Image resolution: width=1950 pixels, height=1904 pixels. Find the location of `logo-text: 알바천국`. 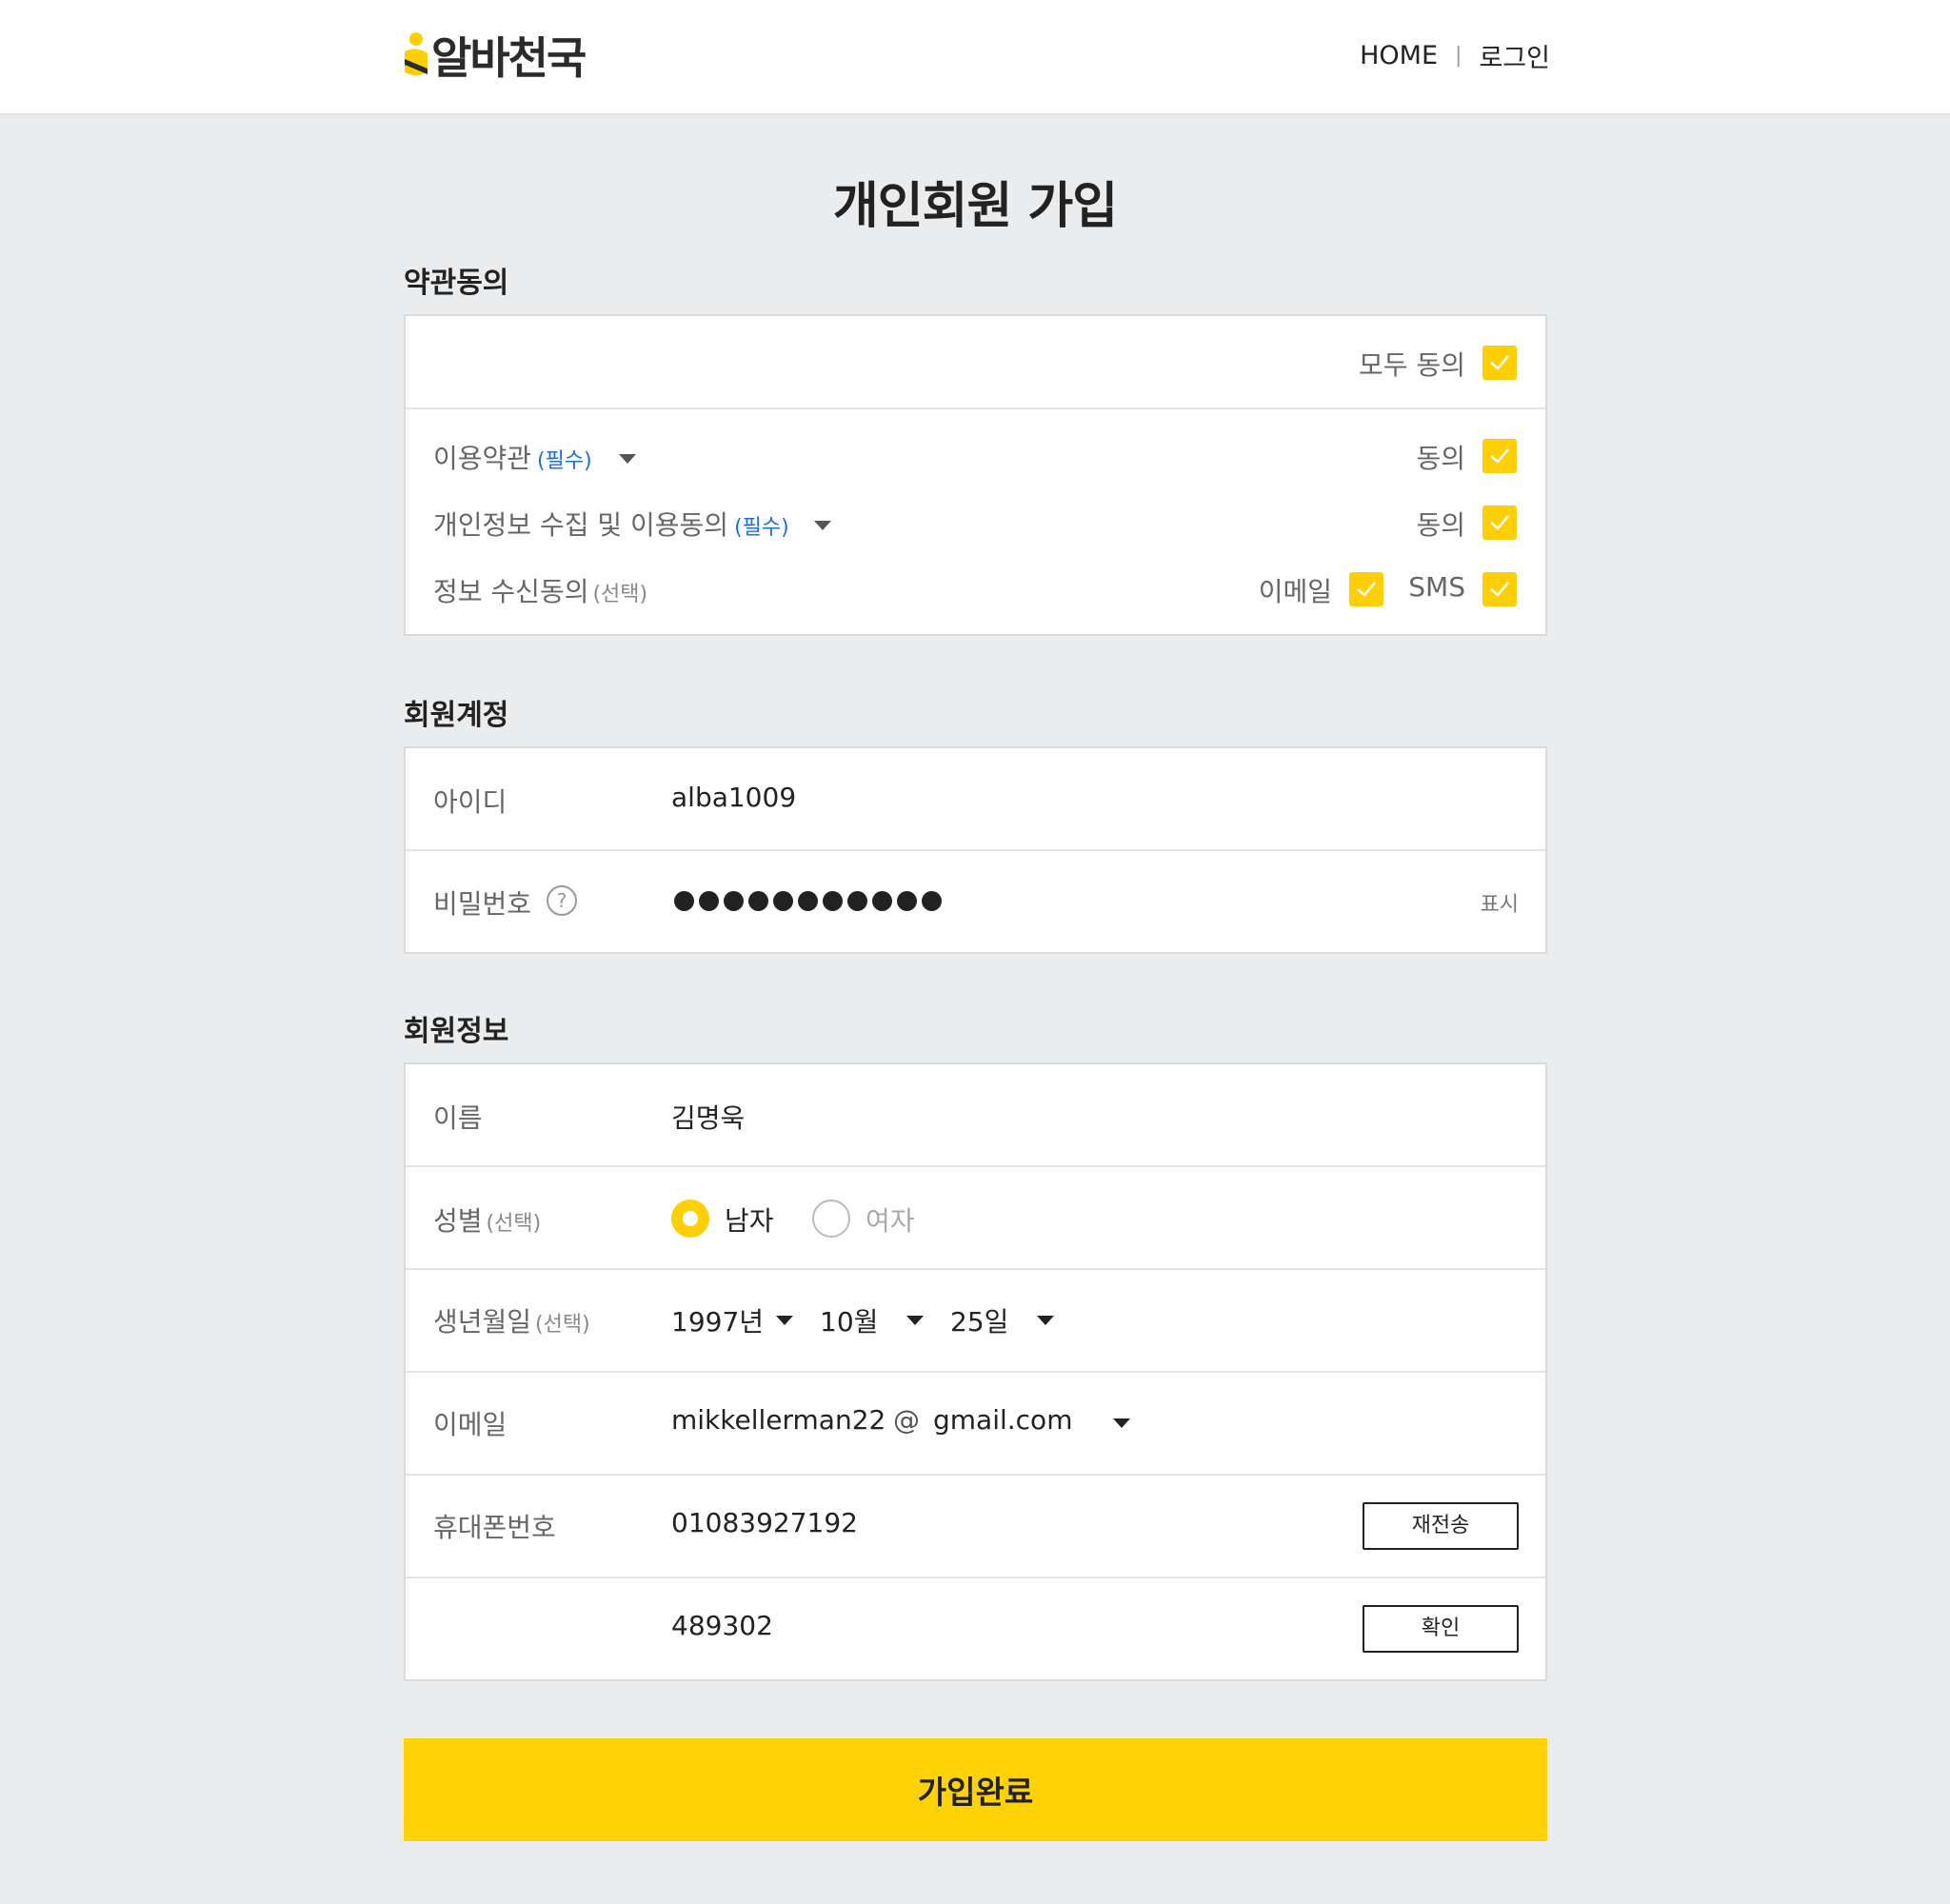

logo-text: 알바천국 is located at coordinates (509, 58).